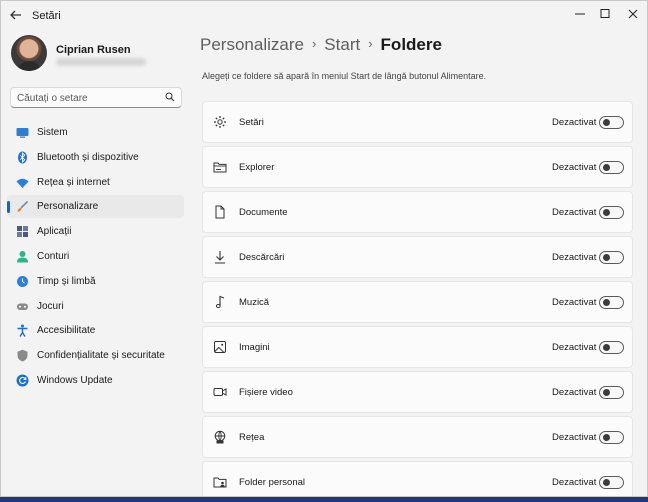 The height and width of the screenshot is (502, 648). I want to click on app-title: Setări, so click(46, 16).